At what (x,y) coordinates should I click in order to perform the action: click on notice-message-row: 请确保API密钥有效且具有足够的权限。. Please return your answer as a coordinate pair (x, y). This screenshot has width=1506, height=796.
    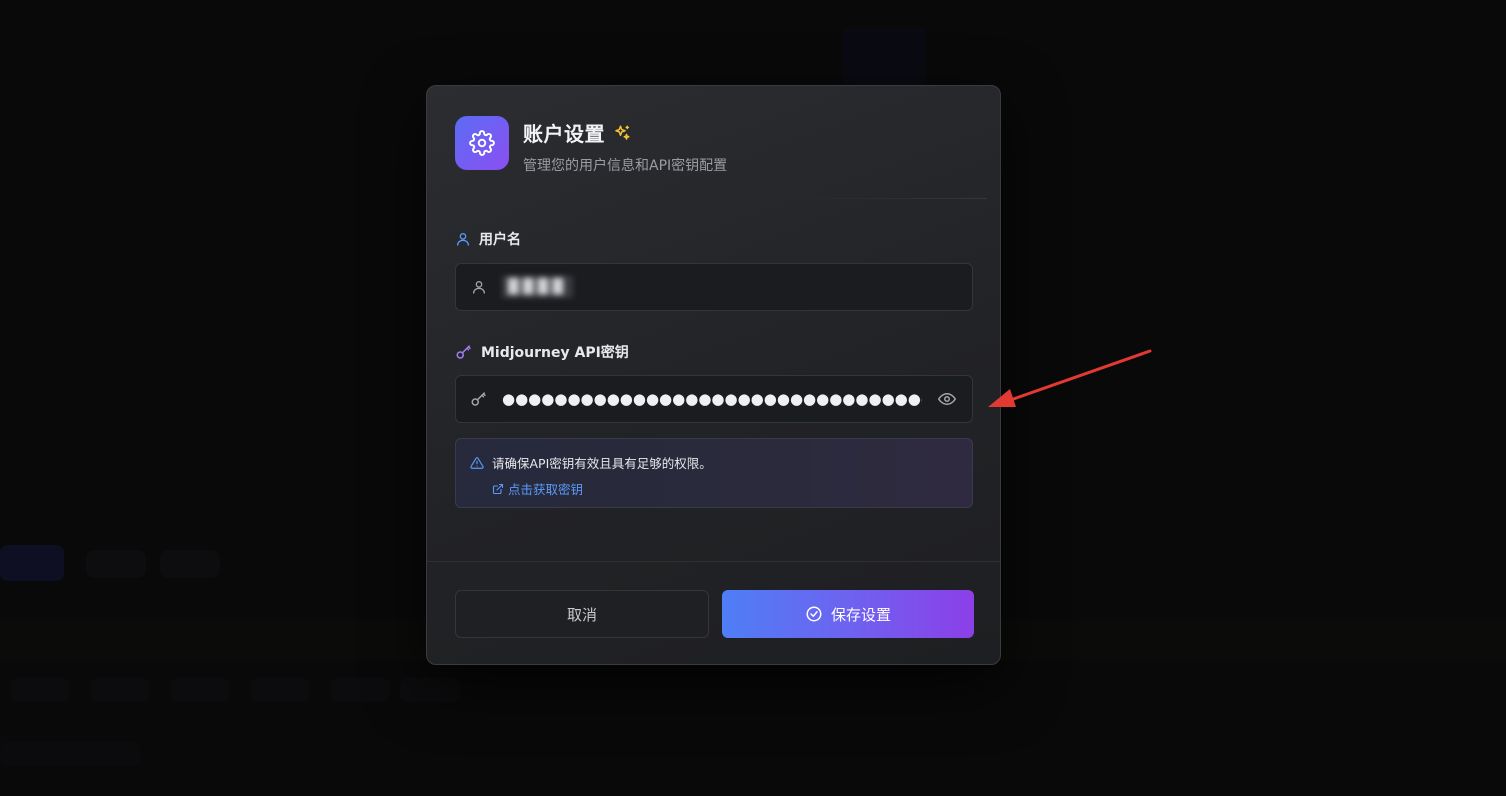
    Looking at the image, I should click on (714, 462).